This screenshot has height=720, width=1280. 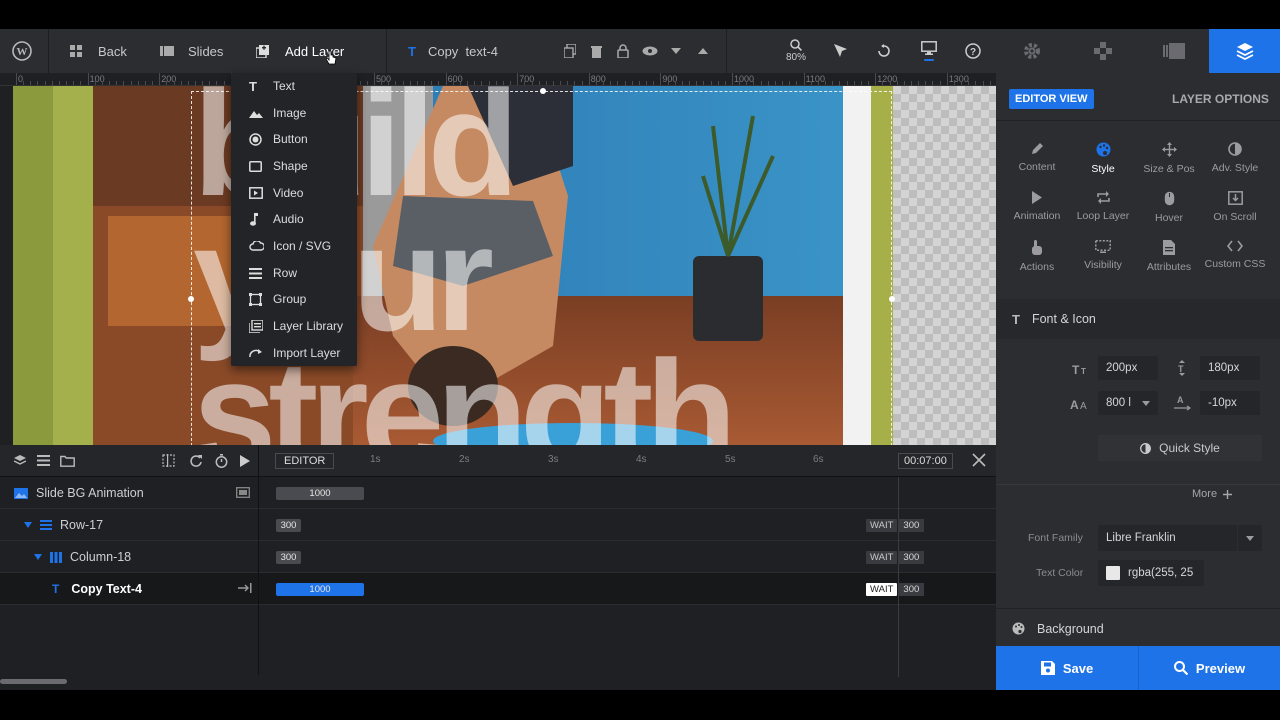 I want to click on option-custom-css: Custom CSS, so click(x=1235, y=263).